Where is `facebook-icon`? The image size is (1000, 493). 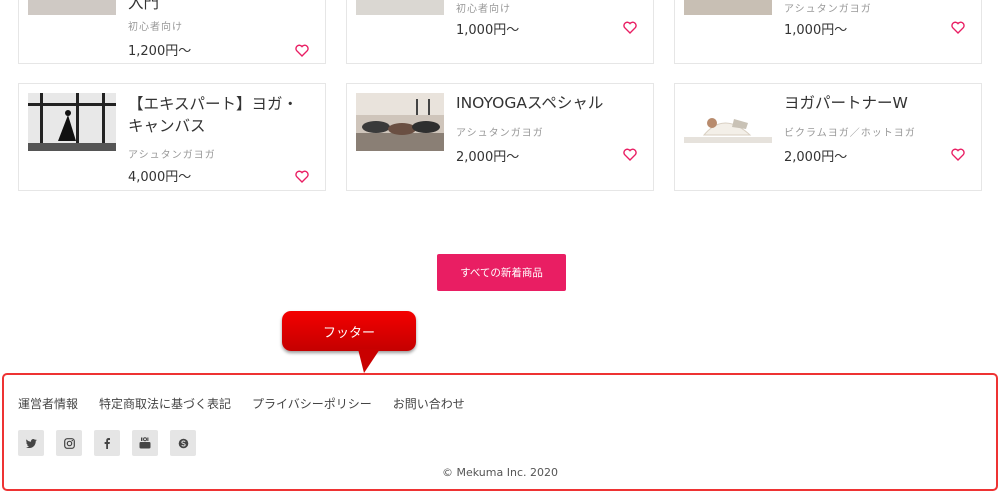 facebook-icon is located at coordinates (107, 443).